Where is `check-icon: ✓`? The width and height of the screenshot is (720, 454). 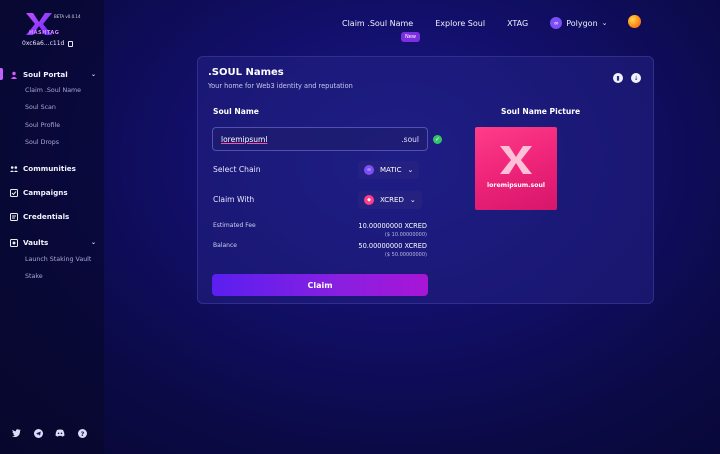 check-icon: ✓ is located at coordinates (437, 139).